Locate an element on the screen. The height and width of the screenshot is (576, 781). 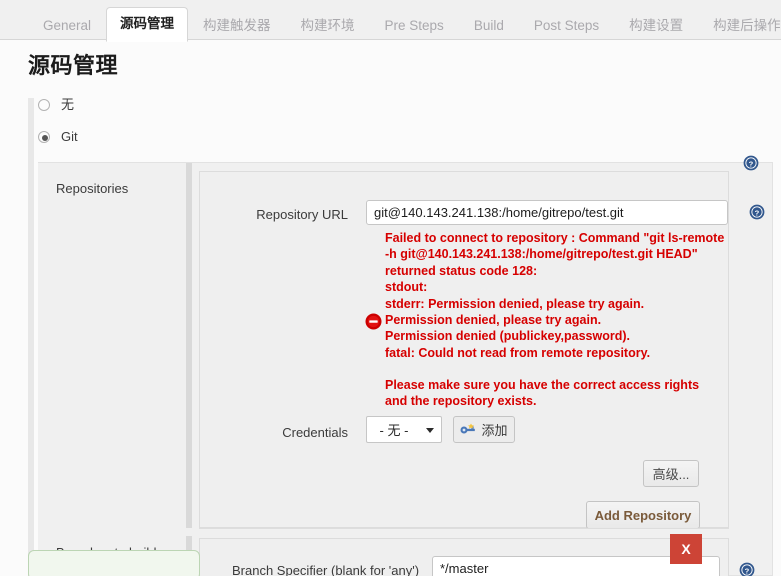
credentials-label: Credentials is located at coordinates (315, 432).